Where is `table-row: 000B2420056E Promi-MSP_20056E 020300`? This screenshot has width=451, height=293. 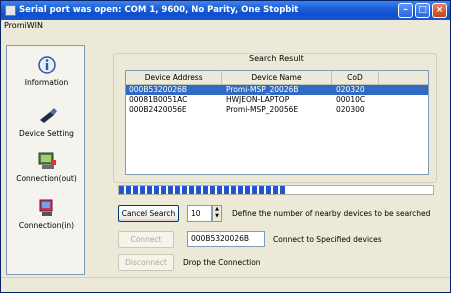
table-row: 000B2420056E Promi-MSP_20056E 020300 is located at coordinates (277, 110).